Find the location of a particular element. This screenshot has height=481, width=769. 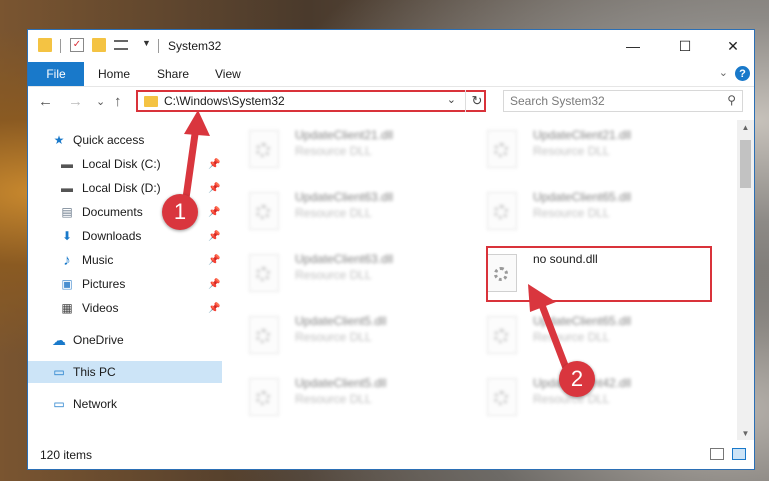

callout-2: 2 is located at coordinates (577, 379).